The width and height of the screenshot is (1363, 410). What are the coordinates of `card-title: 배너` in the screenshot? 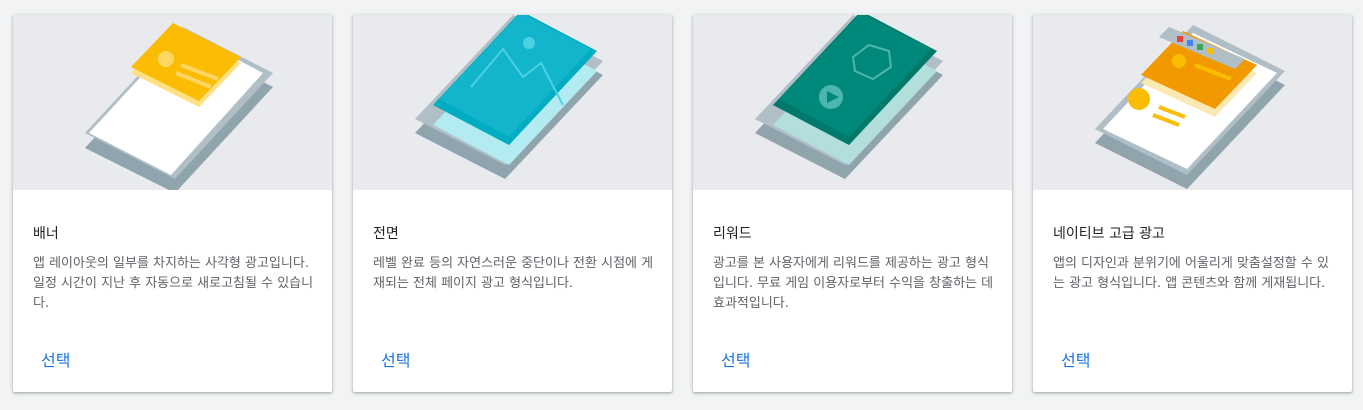 It's located at (46, 234).